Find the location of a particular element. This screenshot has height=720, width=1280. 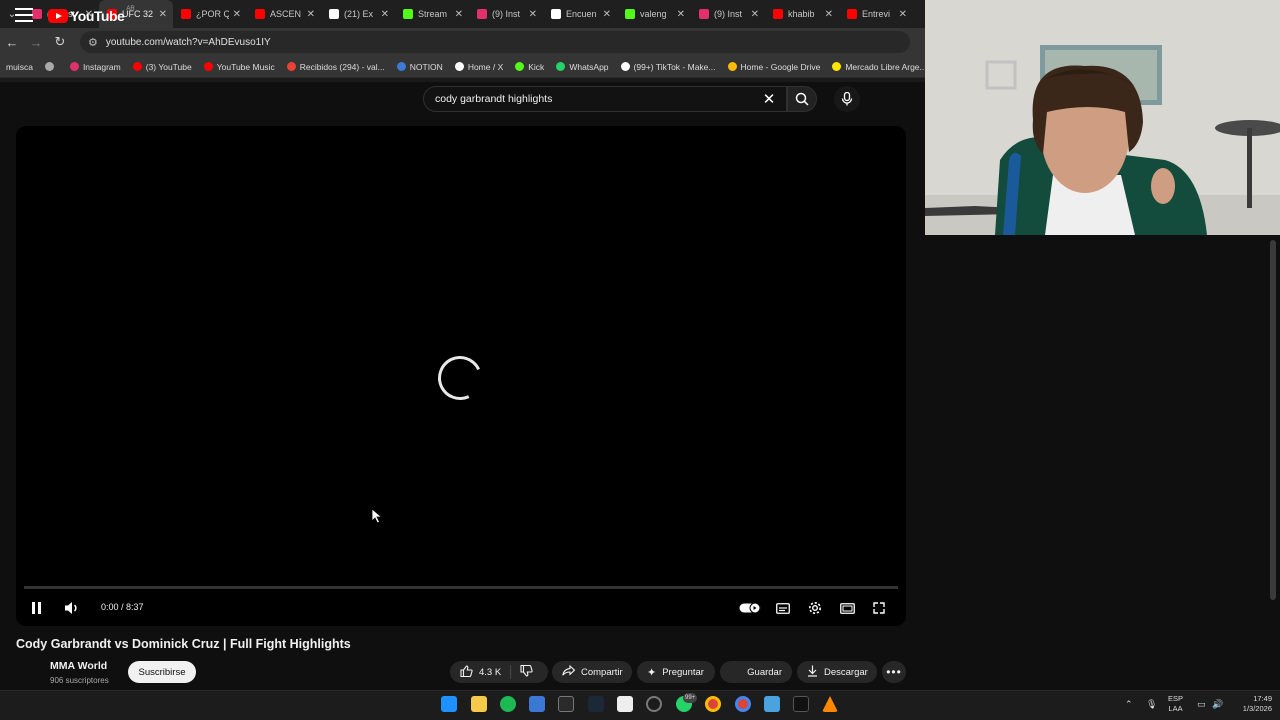

obs-icon is located at coordinates (654, 704).